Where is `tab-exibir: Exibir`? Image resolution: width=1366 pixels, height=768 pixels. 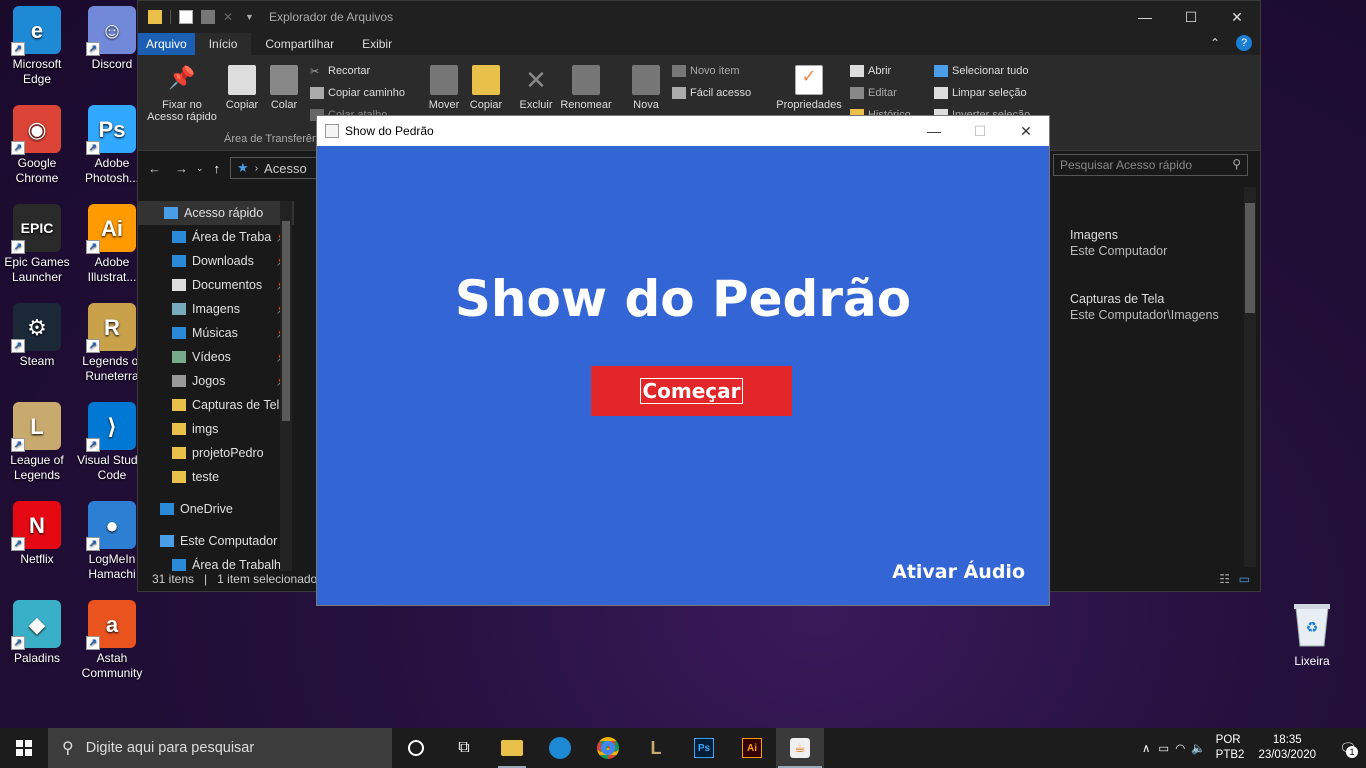 tab-exibir: Exibir is located at coordinates (377, 44).